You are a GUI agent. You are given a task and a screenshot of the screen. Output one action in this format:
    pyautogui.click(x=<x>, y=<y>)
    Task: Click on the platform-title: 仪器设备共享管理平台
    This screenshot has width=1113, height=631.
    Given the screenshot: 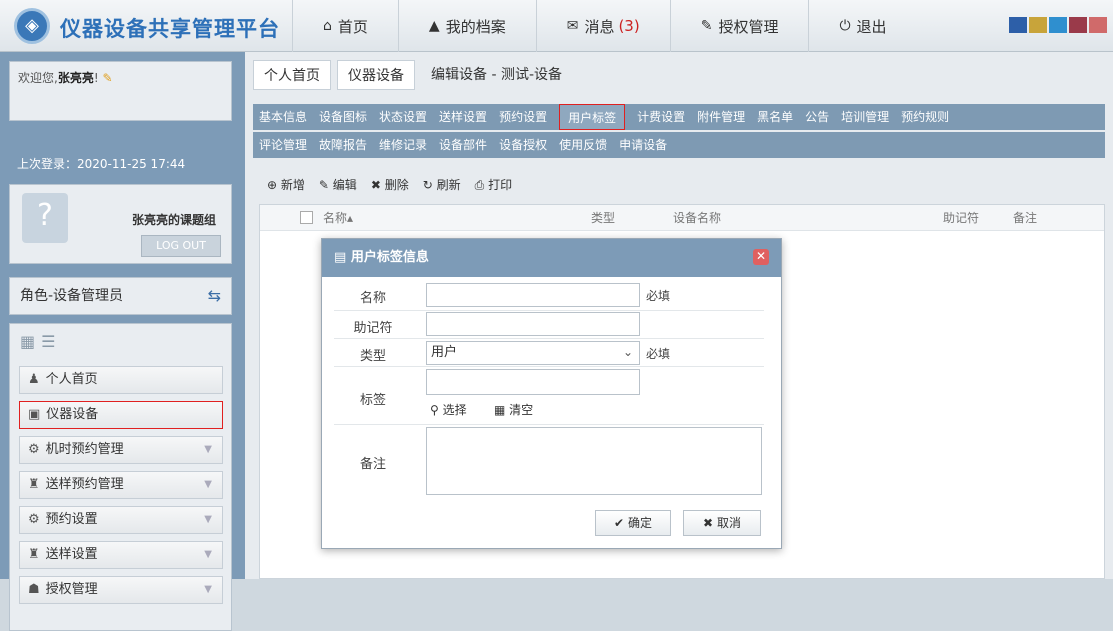 What is the action you would take?
    pyautogui.click(x=170, y=29)
    